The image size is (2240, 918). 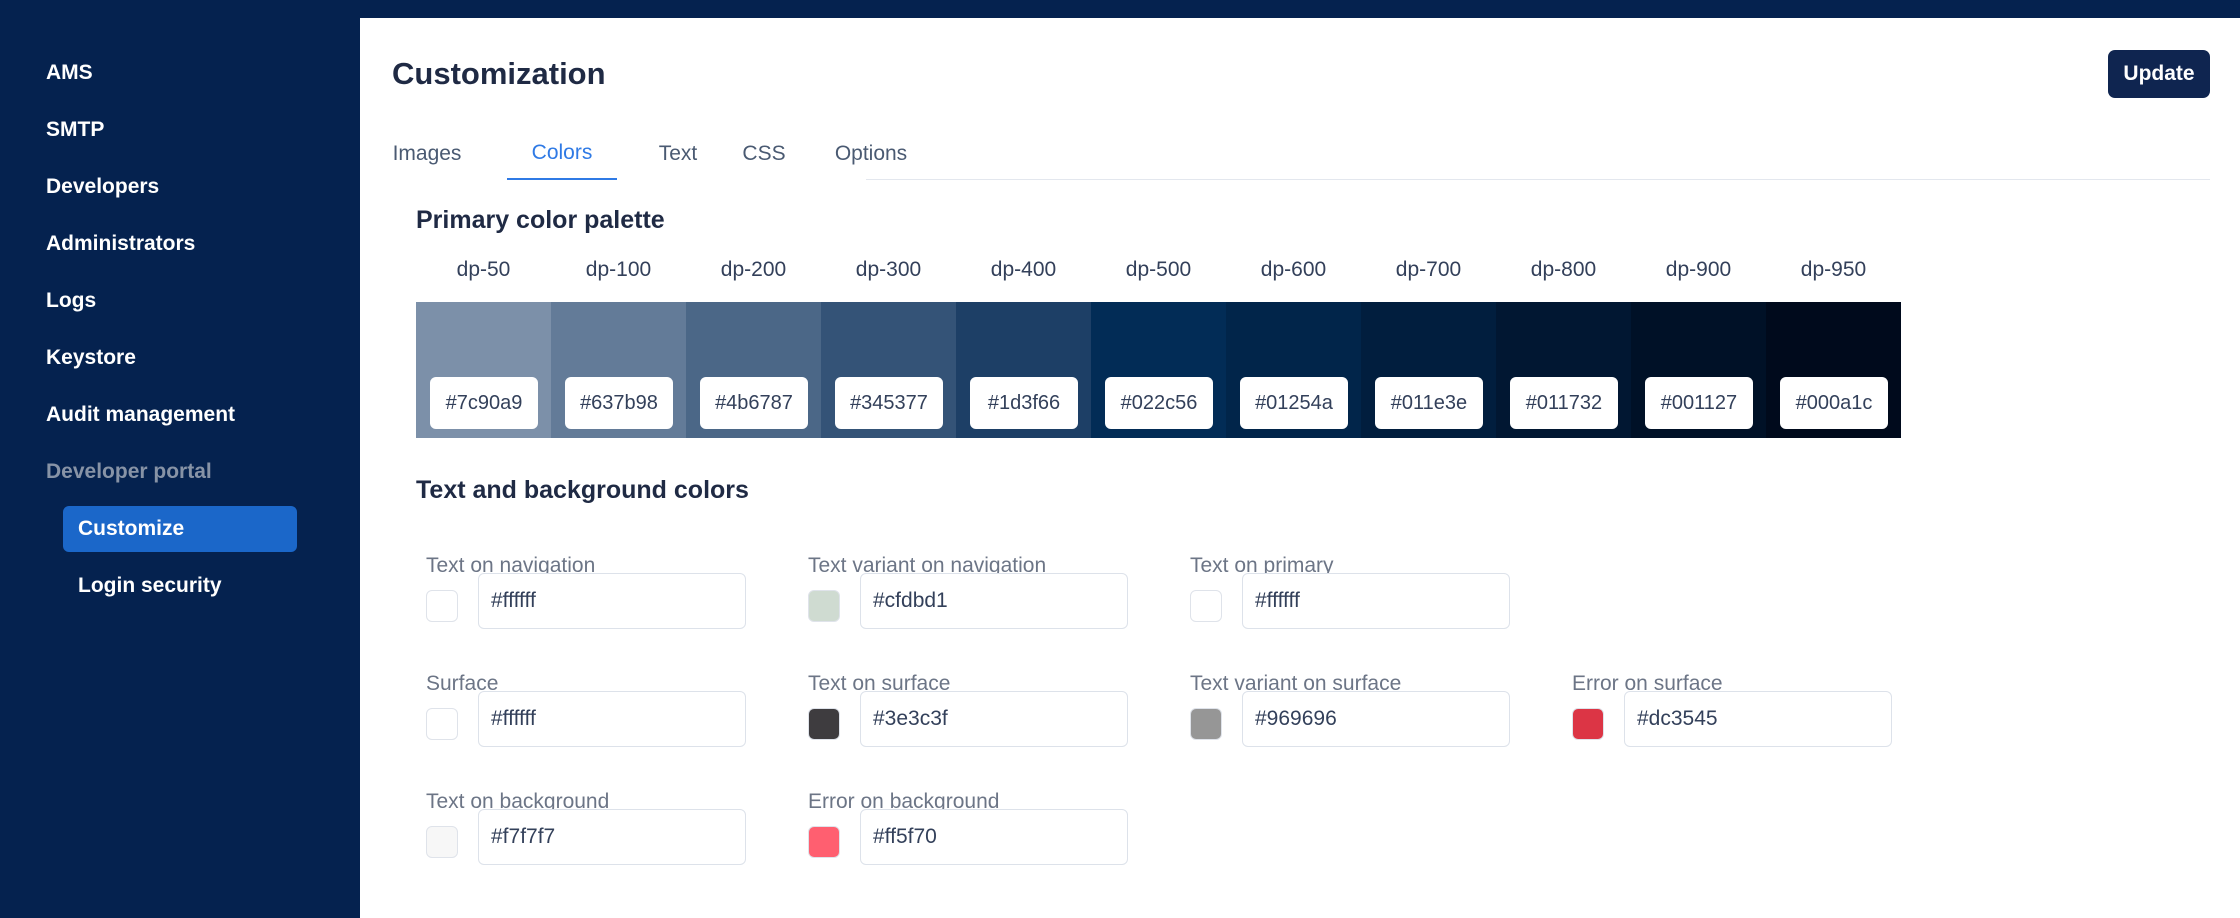 What do you see at coordinates (427, 154) in the screenshot?
I see `tab-images: Images` at bounding box center [427, 154].